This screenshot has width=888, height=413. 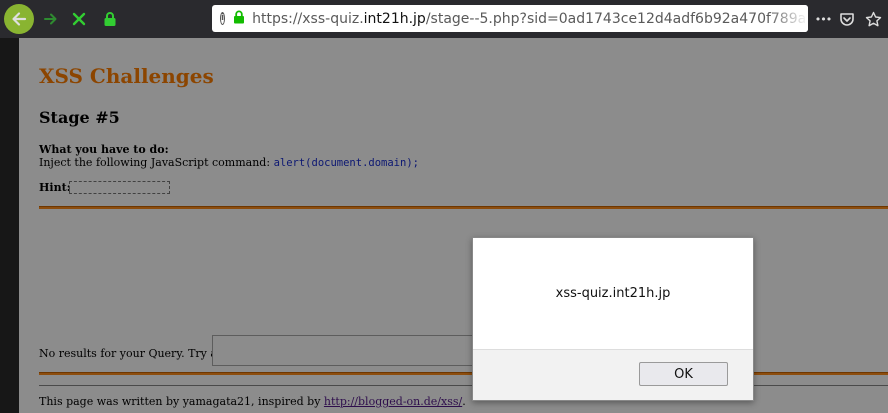 What do you see at coordinates (788, 18) in the screenshot?
I see `url-fade` at bounding box center [788, 18].